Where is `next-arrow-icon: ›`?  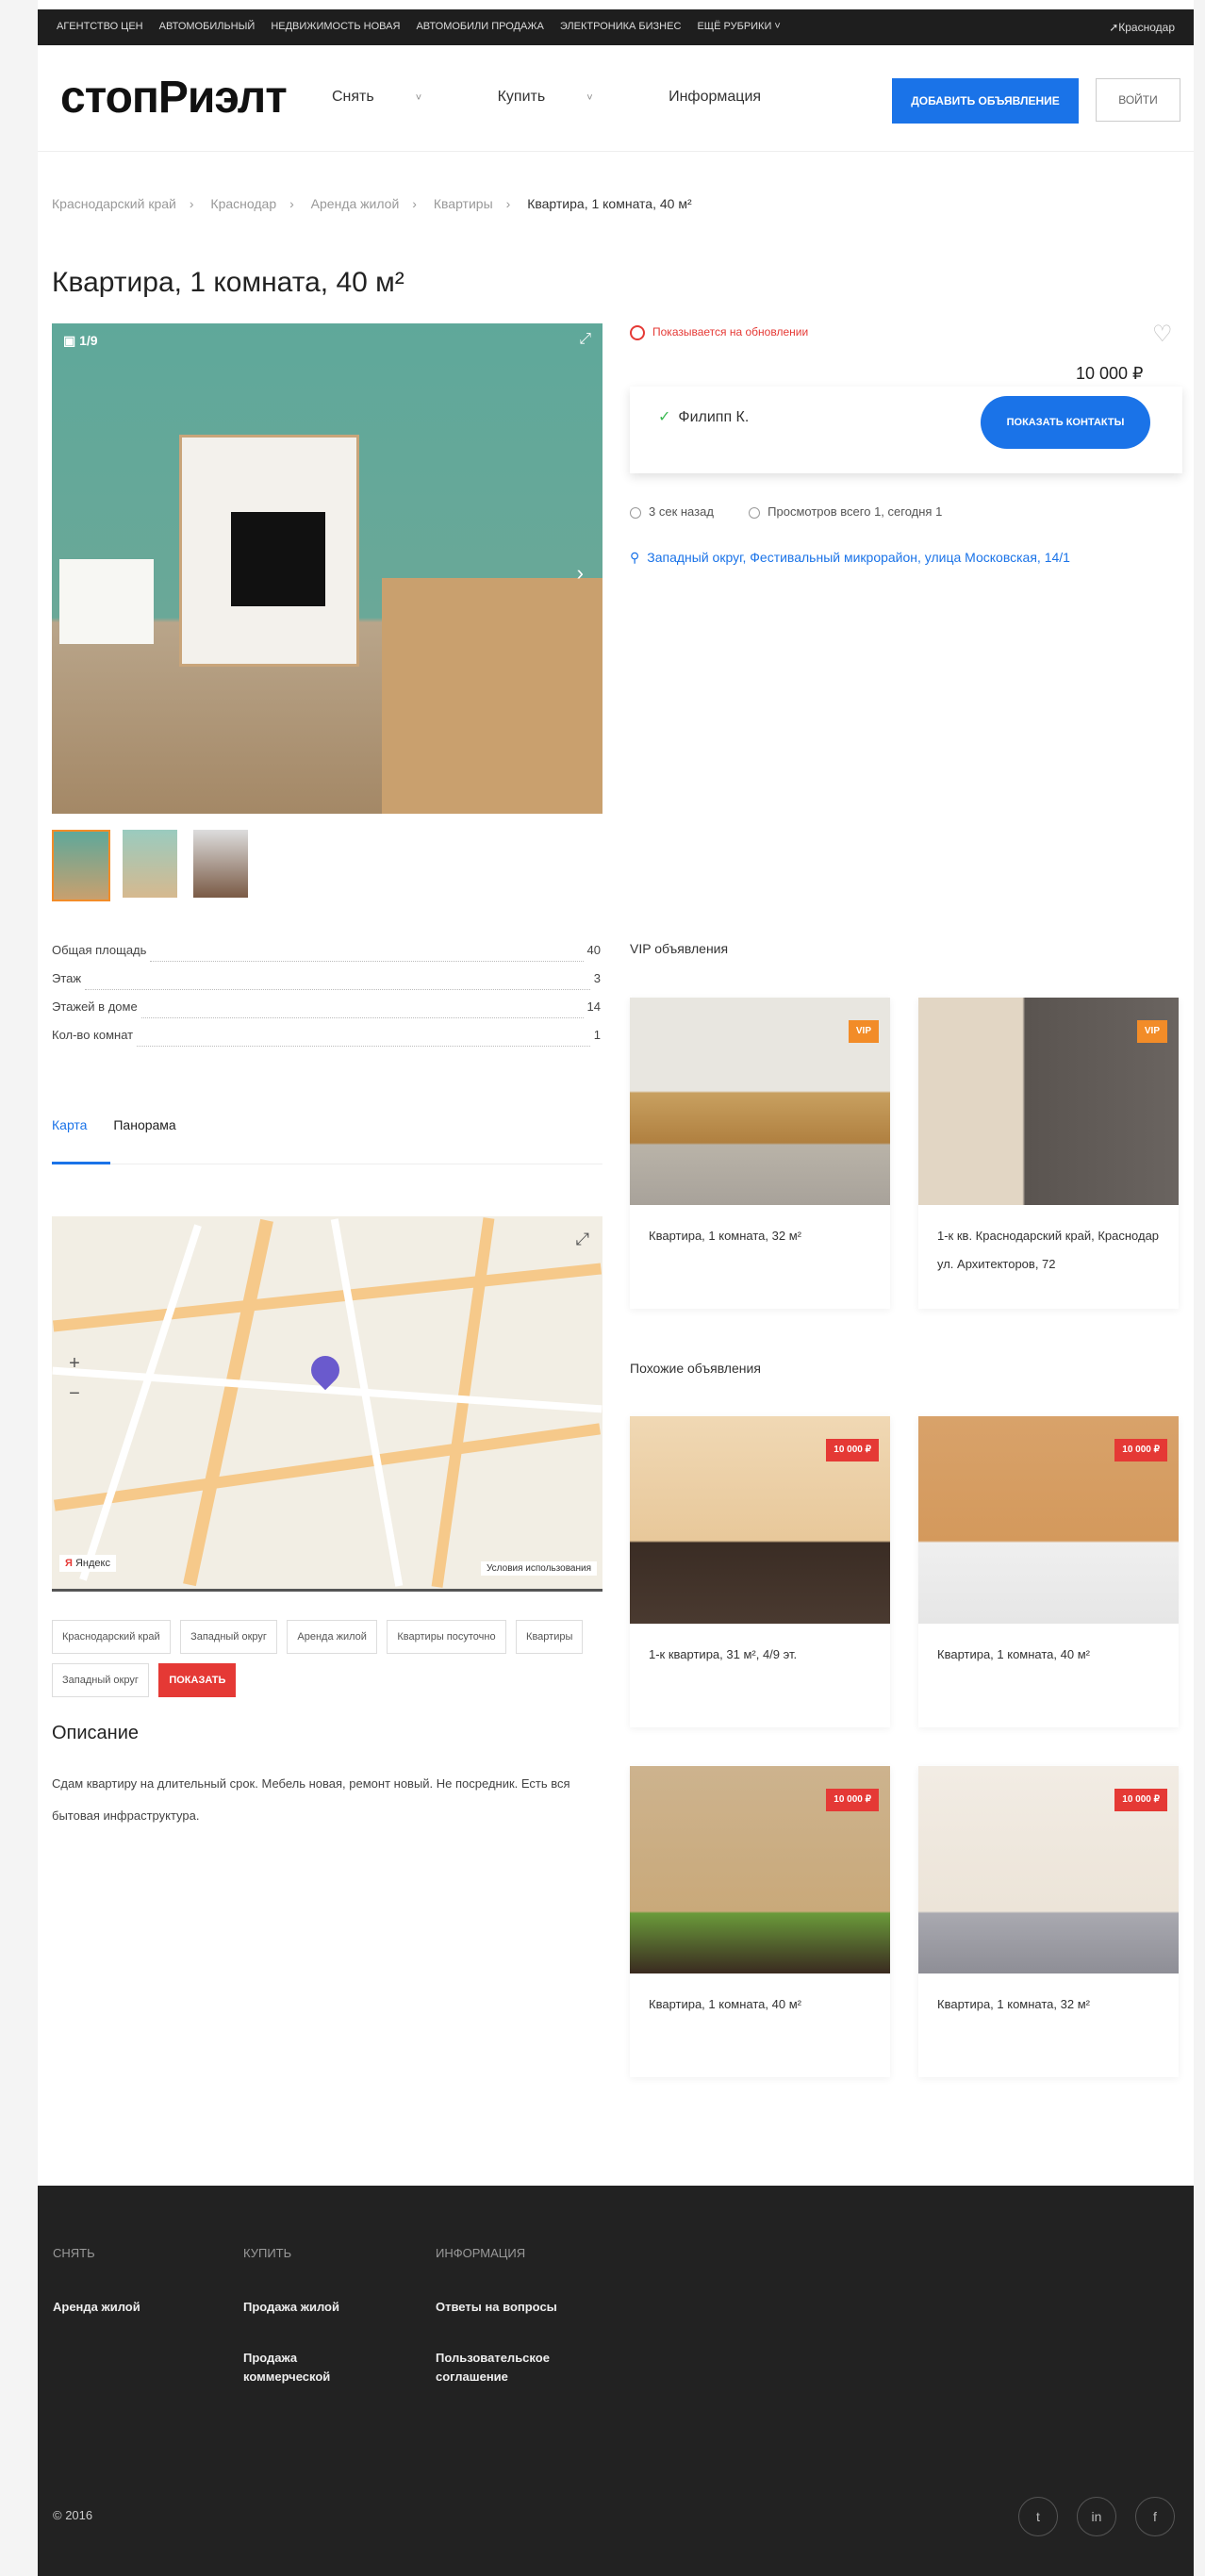 next-arrow-icon: › is located at coordinates (580, 573).